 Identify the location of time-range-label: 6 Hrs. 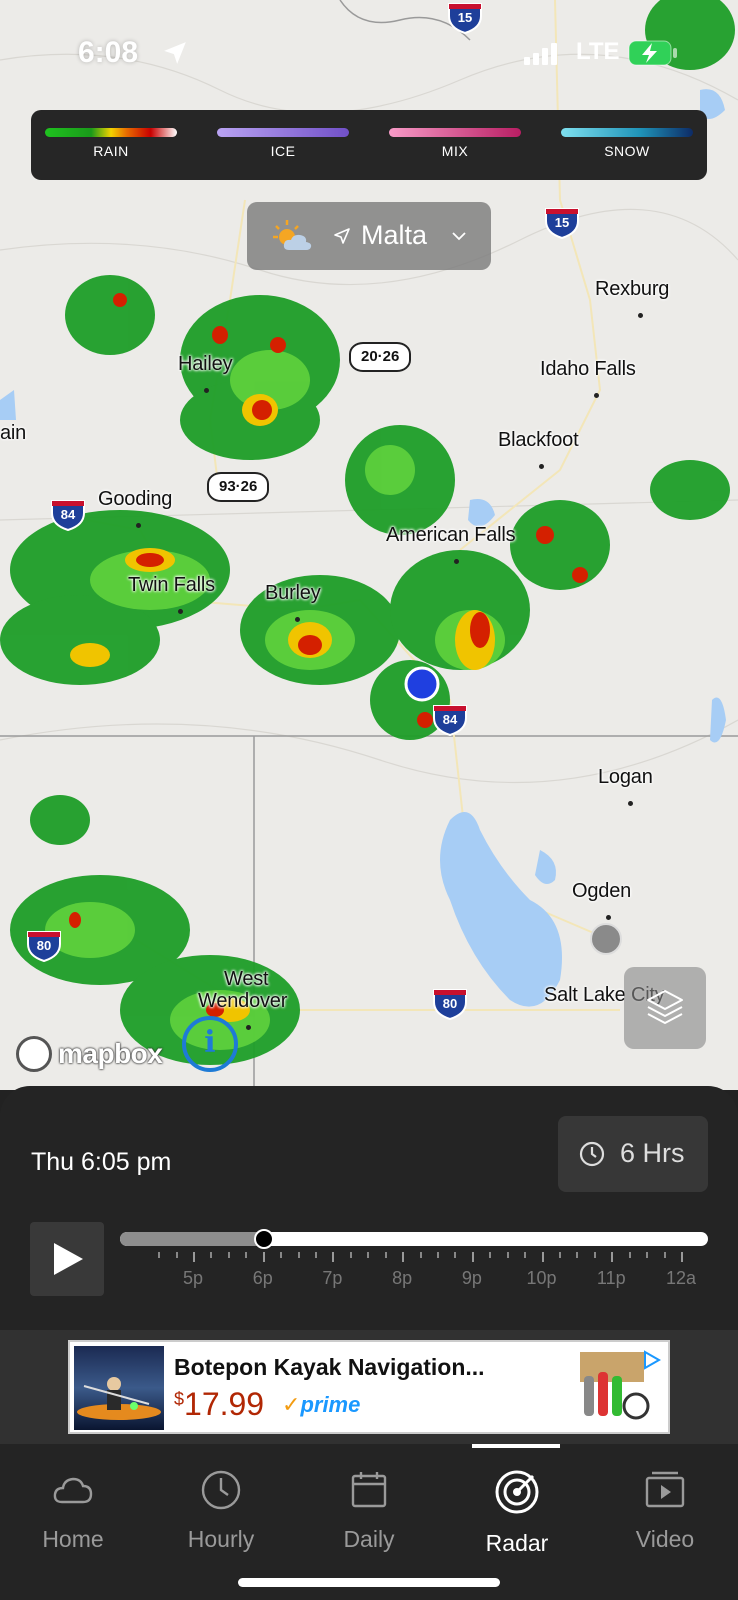
(652, 1153).